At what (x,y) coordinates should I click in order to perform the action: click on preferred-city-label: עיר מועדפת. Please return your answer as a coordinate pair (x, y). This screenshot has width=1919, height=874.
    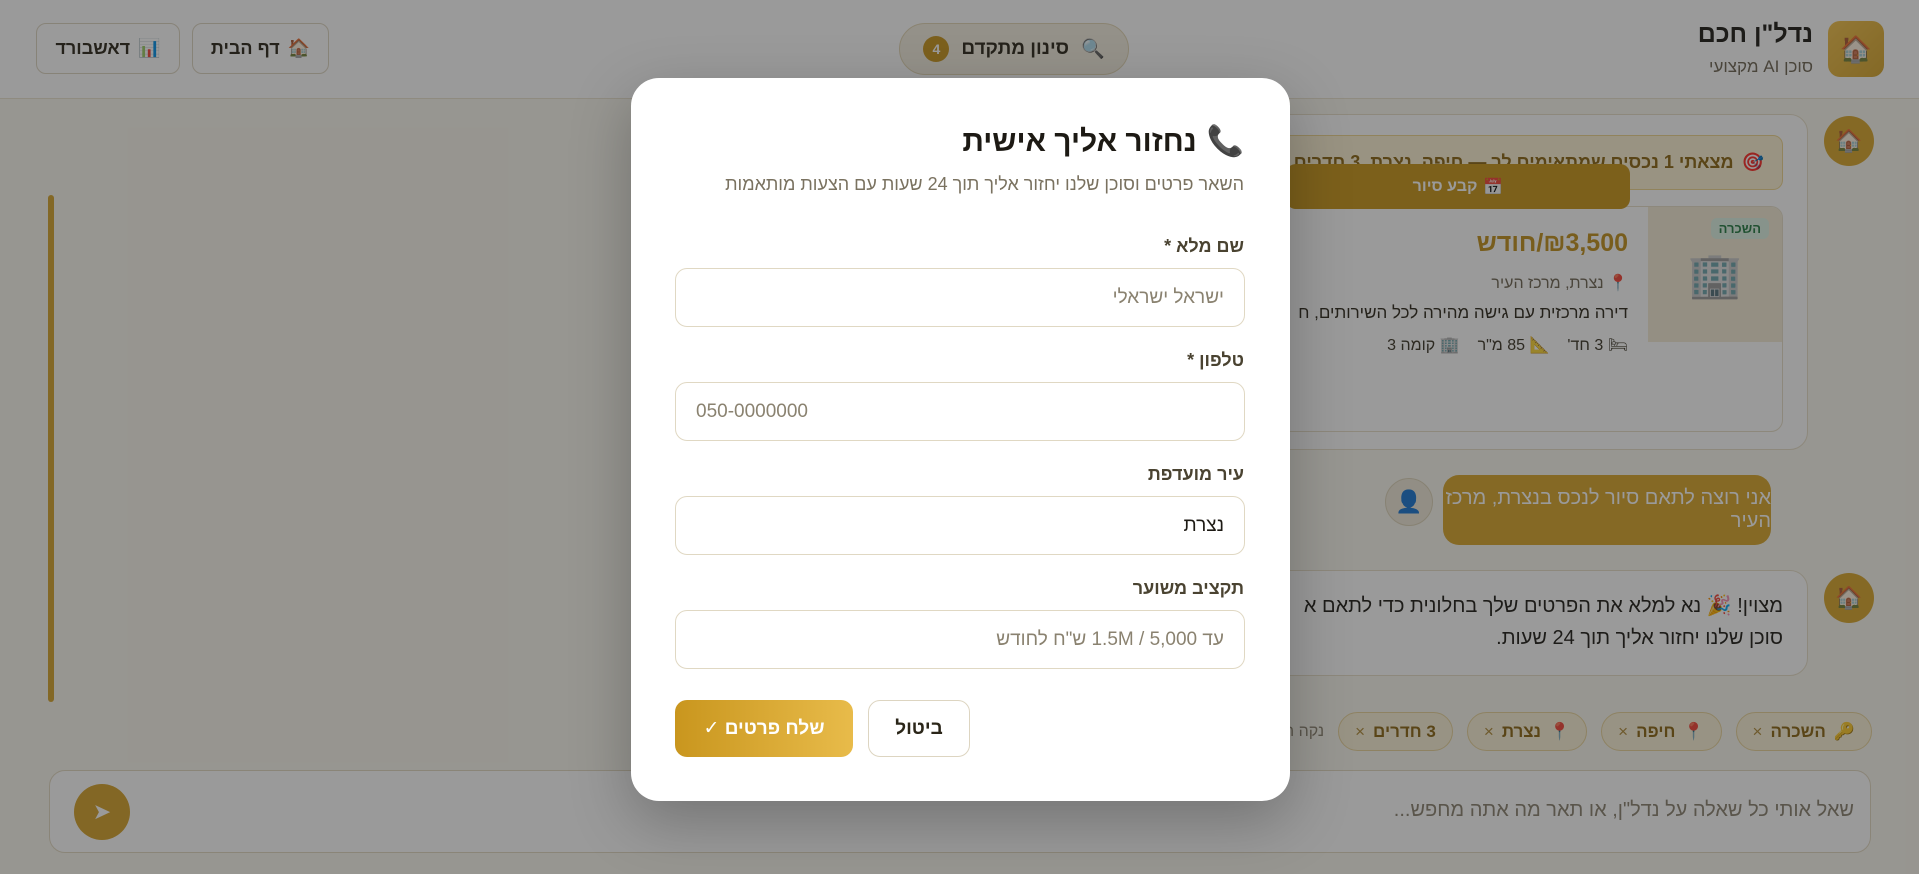
    Looking at the image, I should click on (1195, 474).